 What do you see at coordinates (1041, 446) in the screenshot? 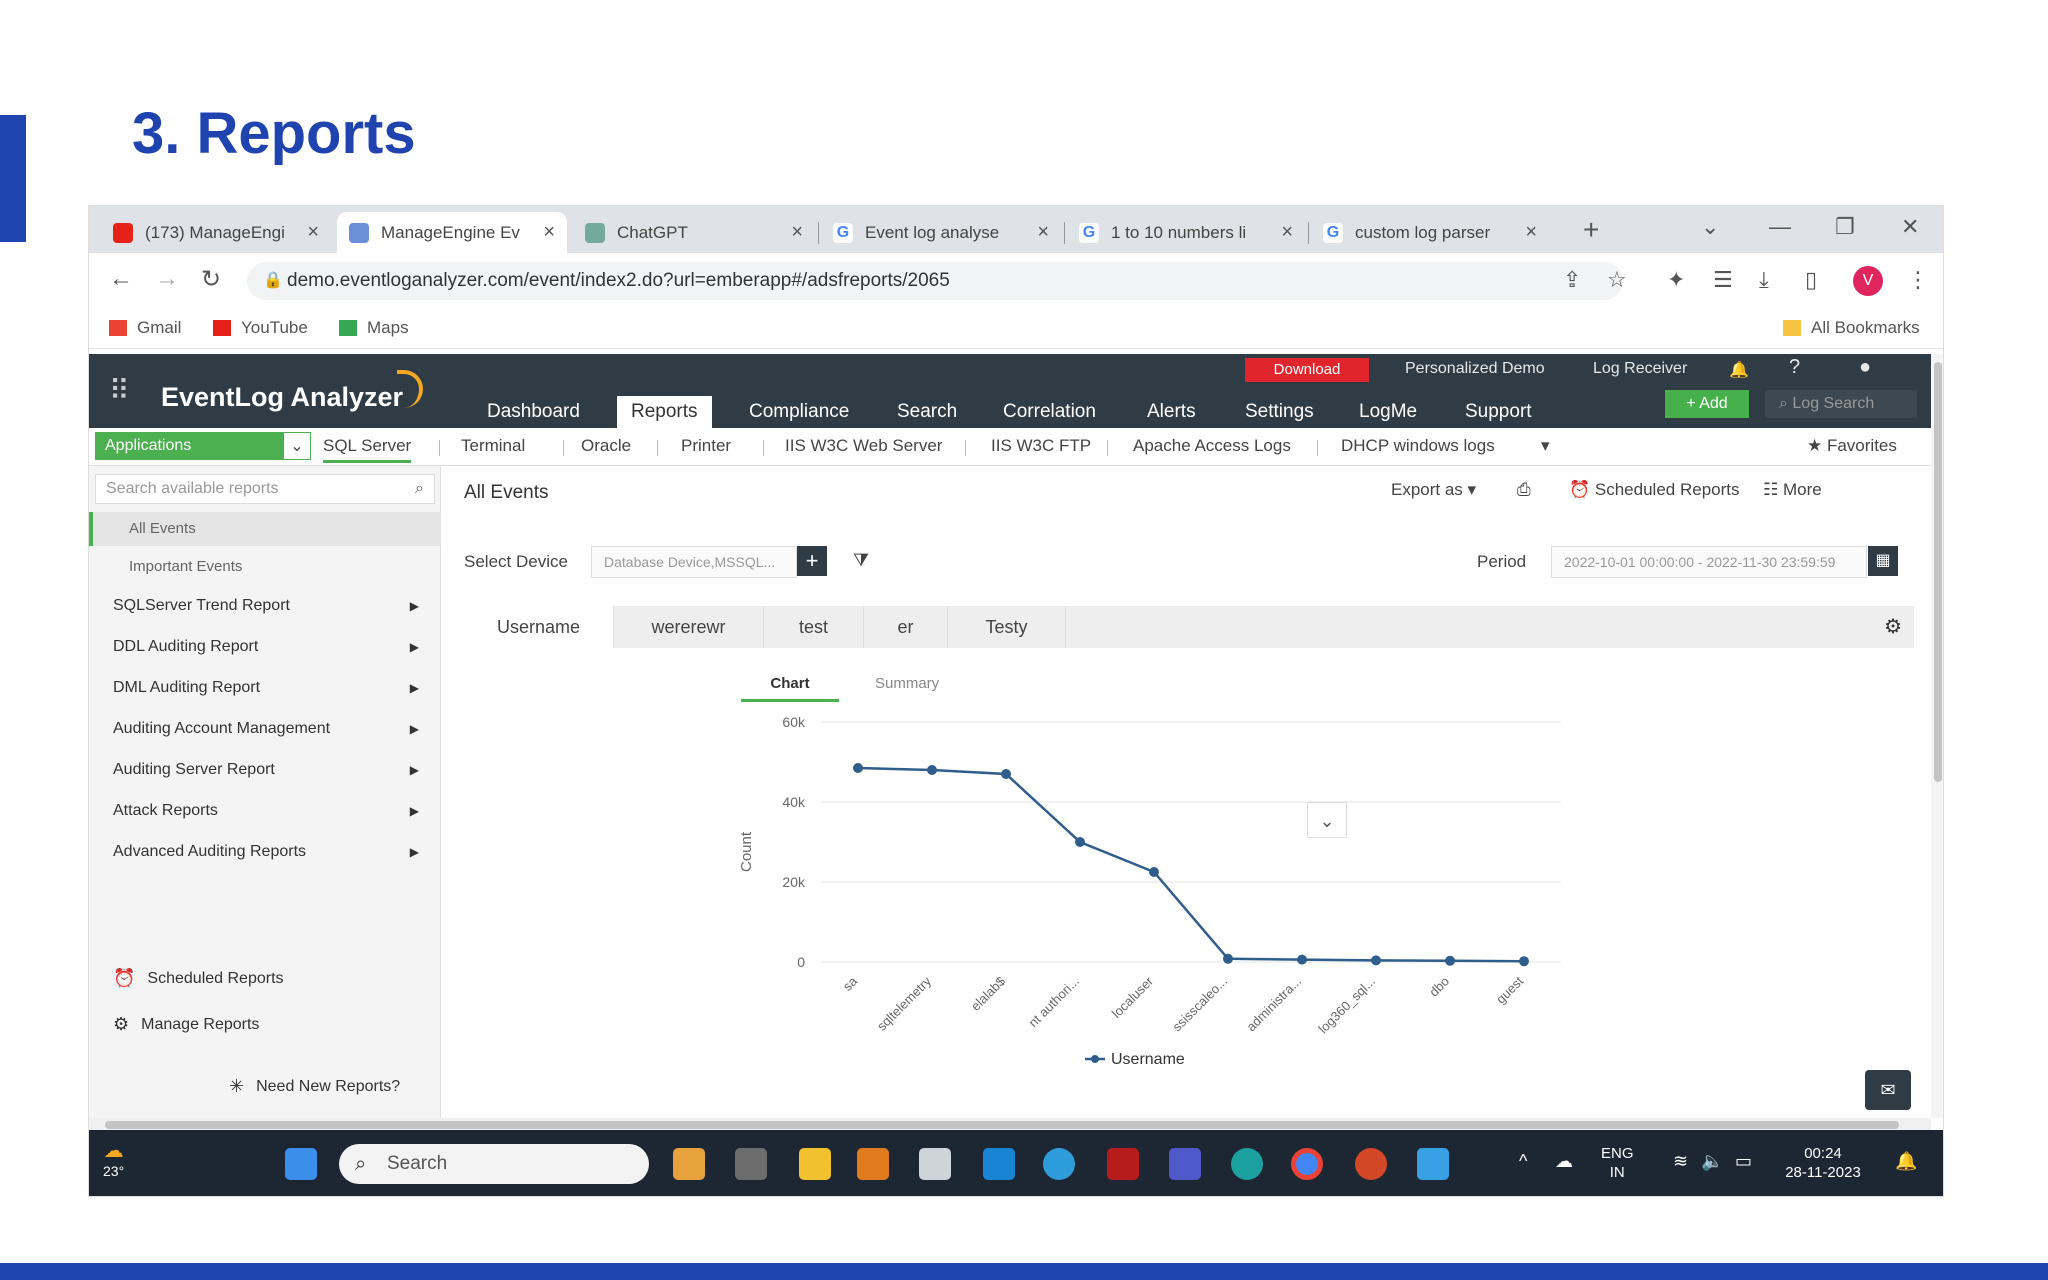
I see `subnav-iis-ftp: IIS W3C FTP` at bounding box center [1041, 446].